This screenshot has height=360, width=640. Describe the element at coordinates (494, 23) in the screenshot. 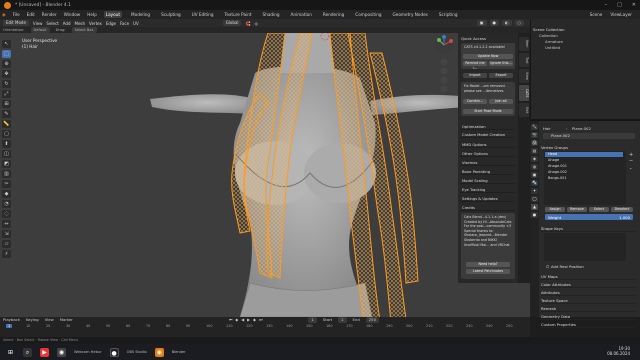

I see `solid-shading-icon: ●` at that location.